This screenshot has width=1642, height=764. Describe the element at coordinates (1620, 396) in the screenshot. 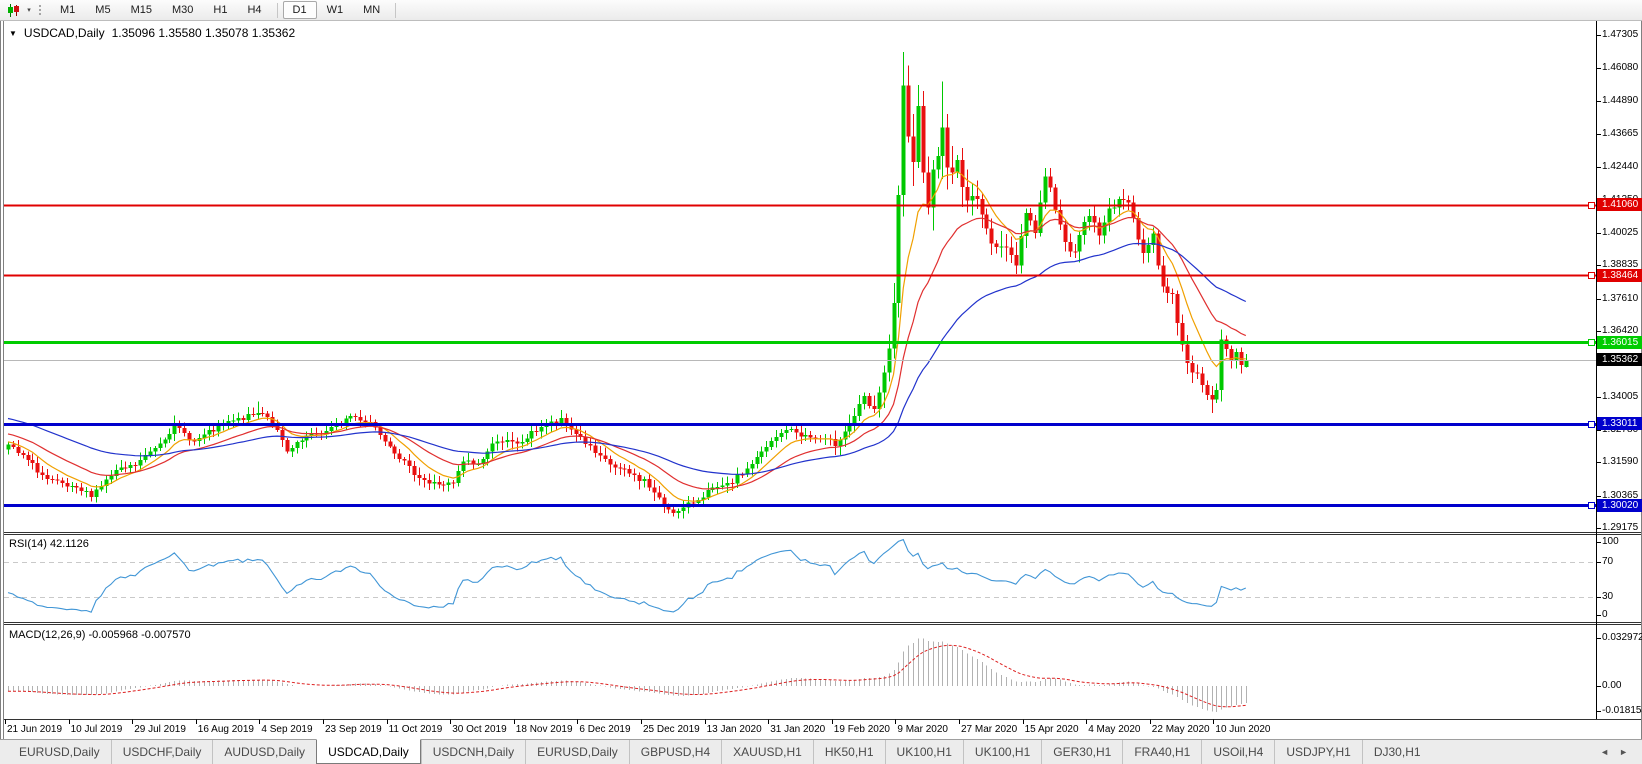

I see `price-axis-tick: 1.34005` at that location.